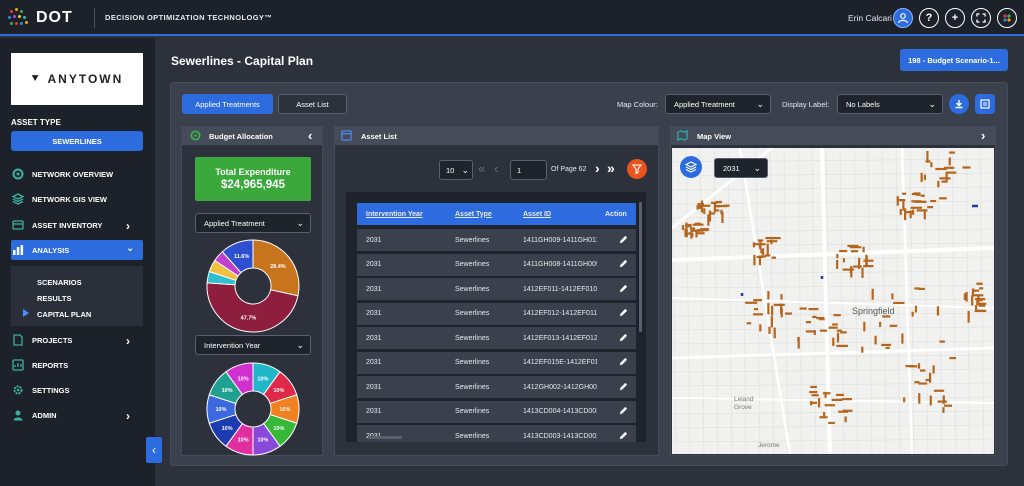 This screenshot has width=1024, height=486. I want to click on table-row: 2031 Sewerlines 1412EF012-1412EF011, so click(496, 313).